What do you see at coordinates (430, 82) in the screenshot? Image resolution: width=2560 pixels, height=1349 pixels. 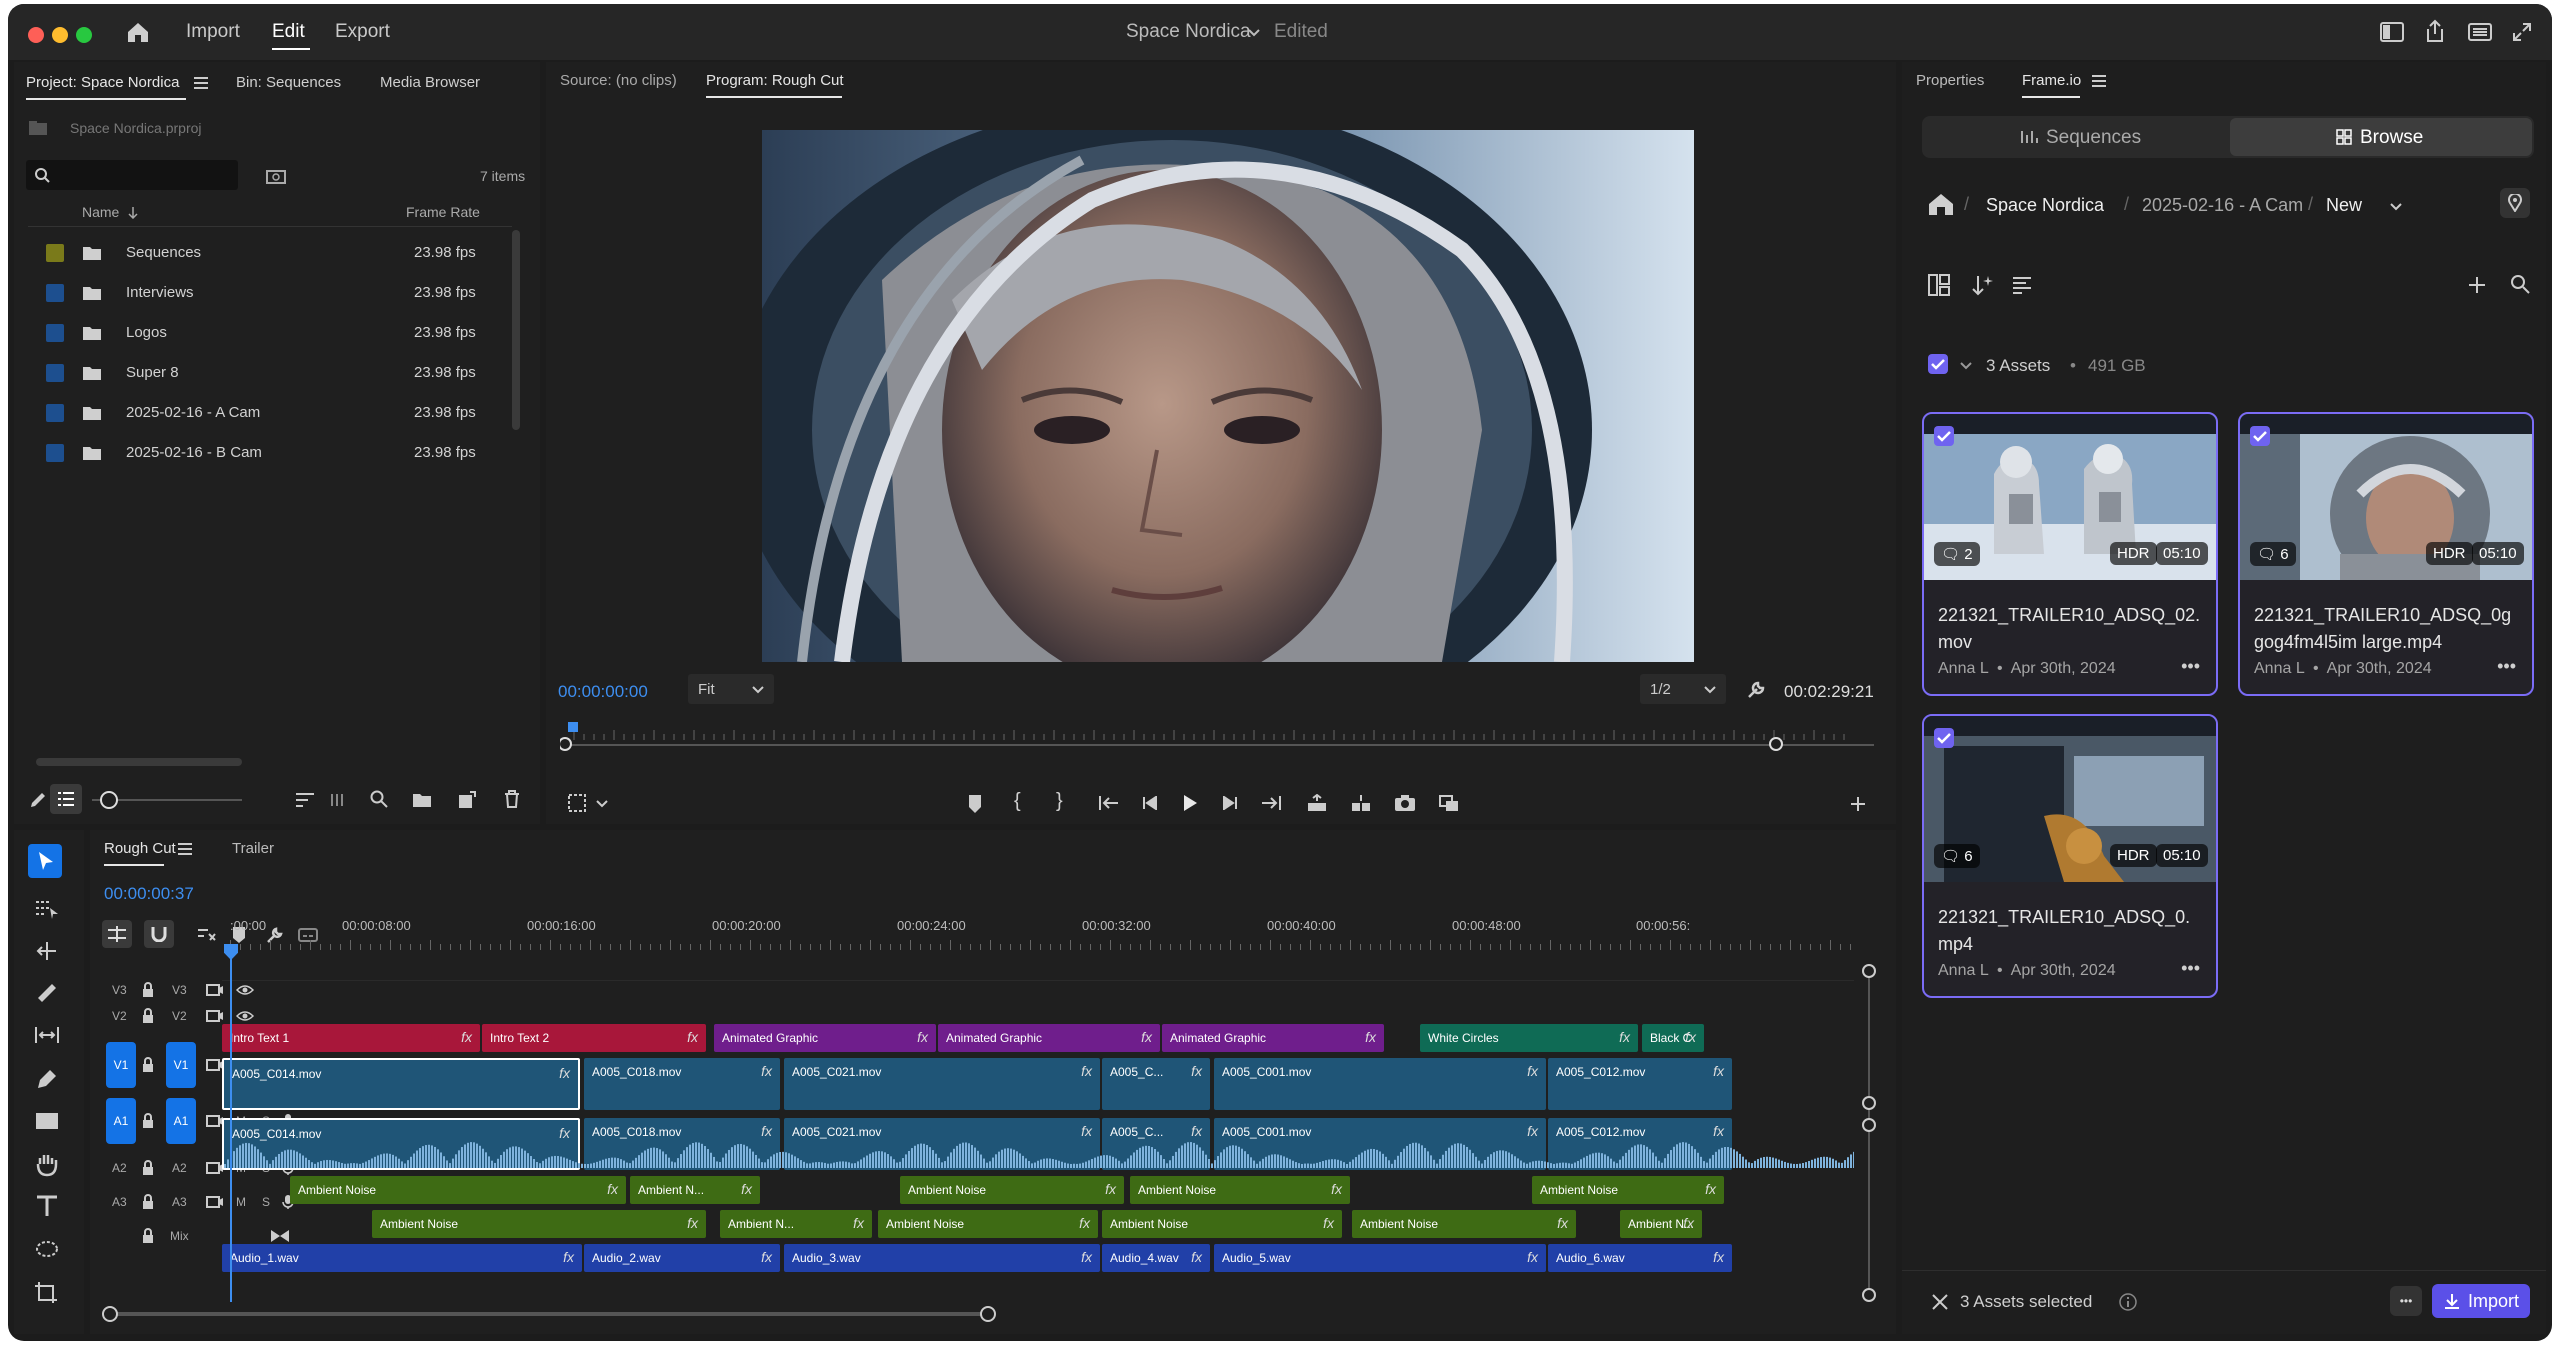 I see `tab-media-browser: Media Browser` at bounding box center [430, 82].